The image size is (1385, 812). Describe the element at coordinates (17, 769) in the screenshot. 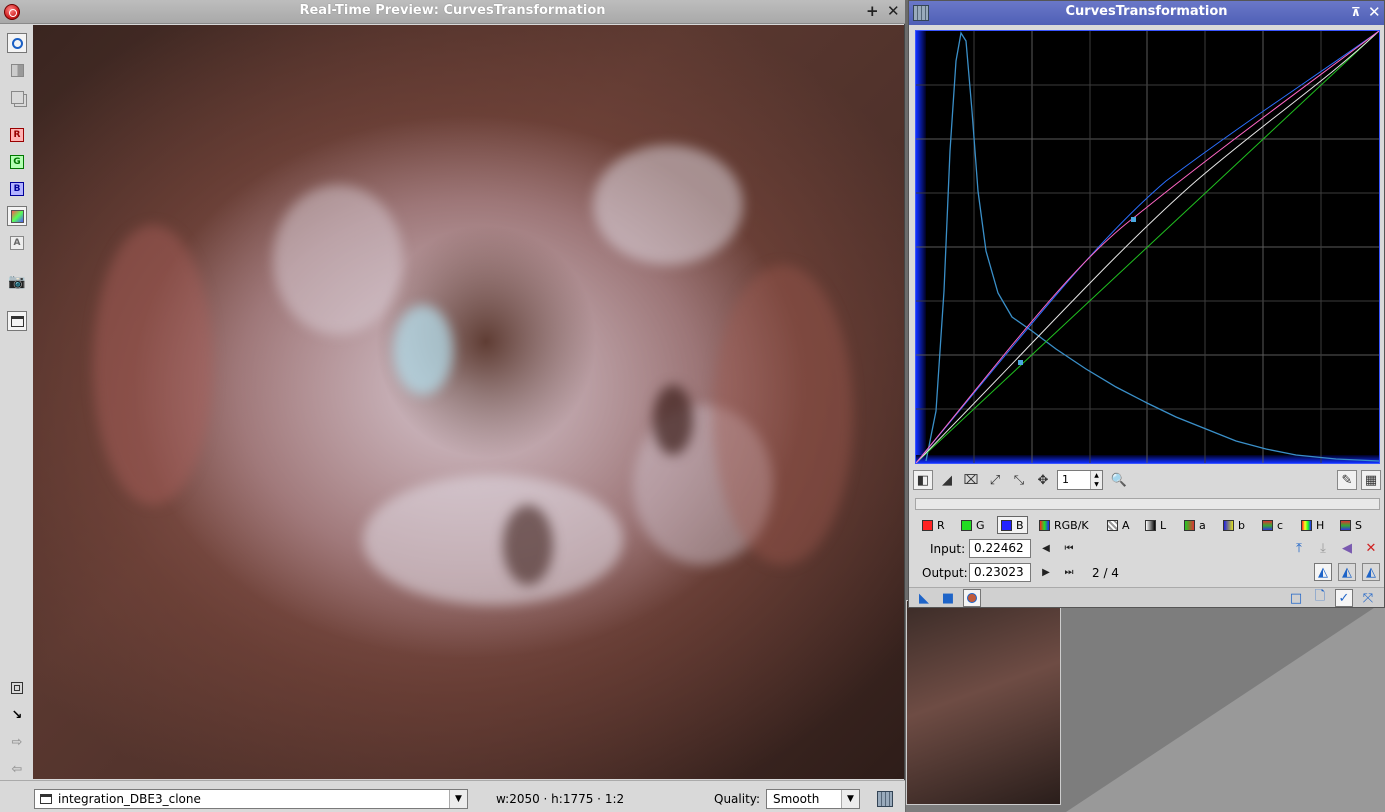

I see `undo-icon: ⇦` at that location.